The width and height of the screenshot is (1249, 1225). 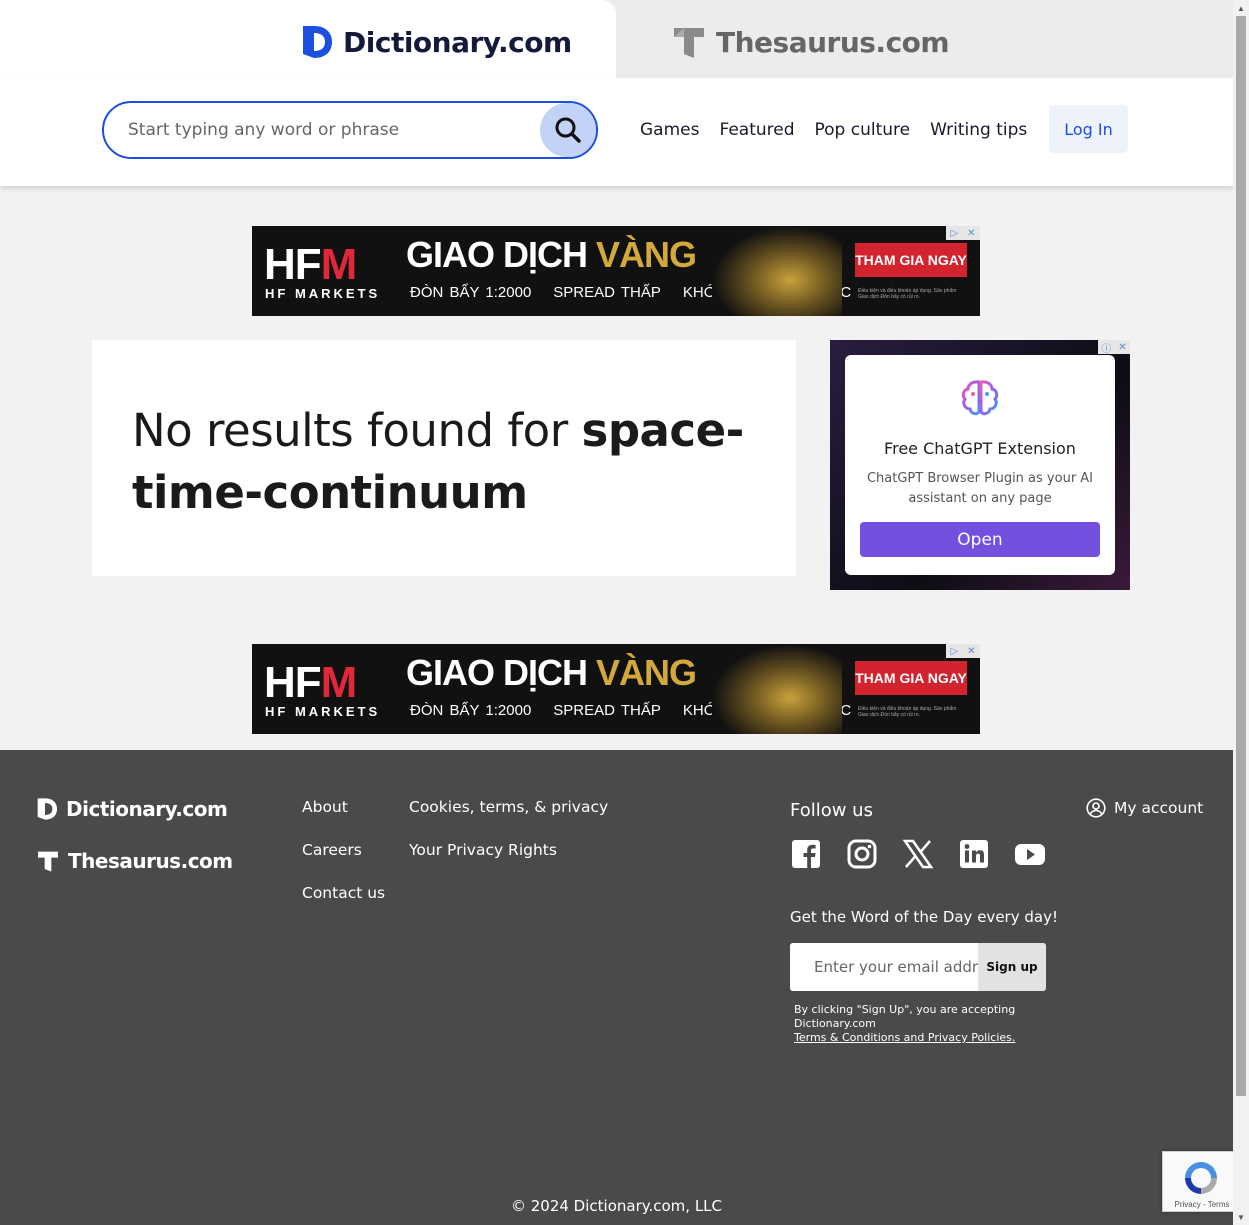 What do you see at coordinates (831, 810) in the screenshot?
I see `follow-us-heading: Follow us` at bounding box center [831, 810].